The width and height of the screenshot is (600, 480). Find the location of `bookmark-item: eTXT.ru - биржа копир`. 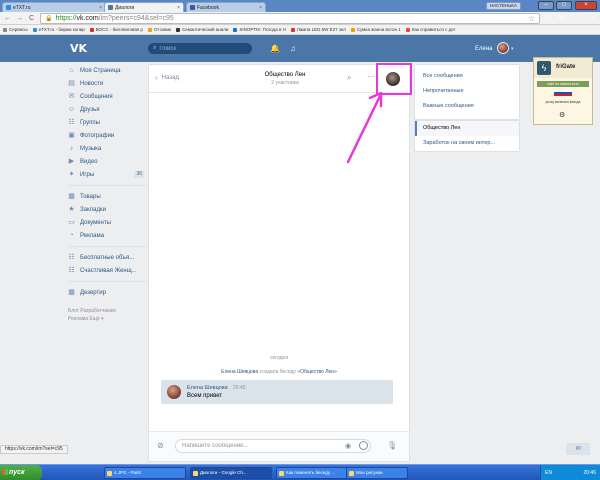

bookmark-item: eTXT.ru - биржа копир is located at coordinates (58, 29).